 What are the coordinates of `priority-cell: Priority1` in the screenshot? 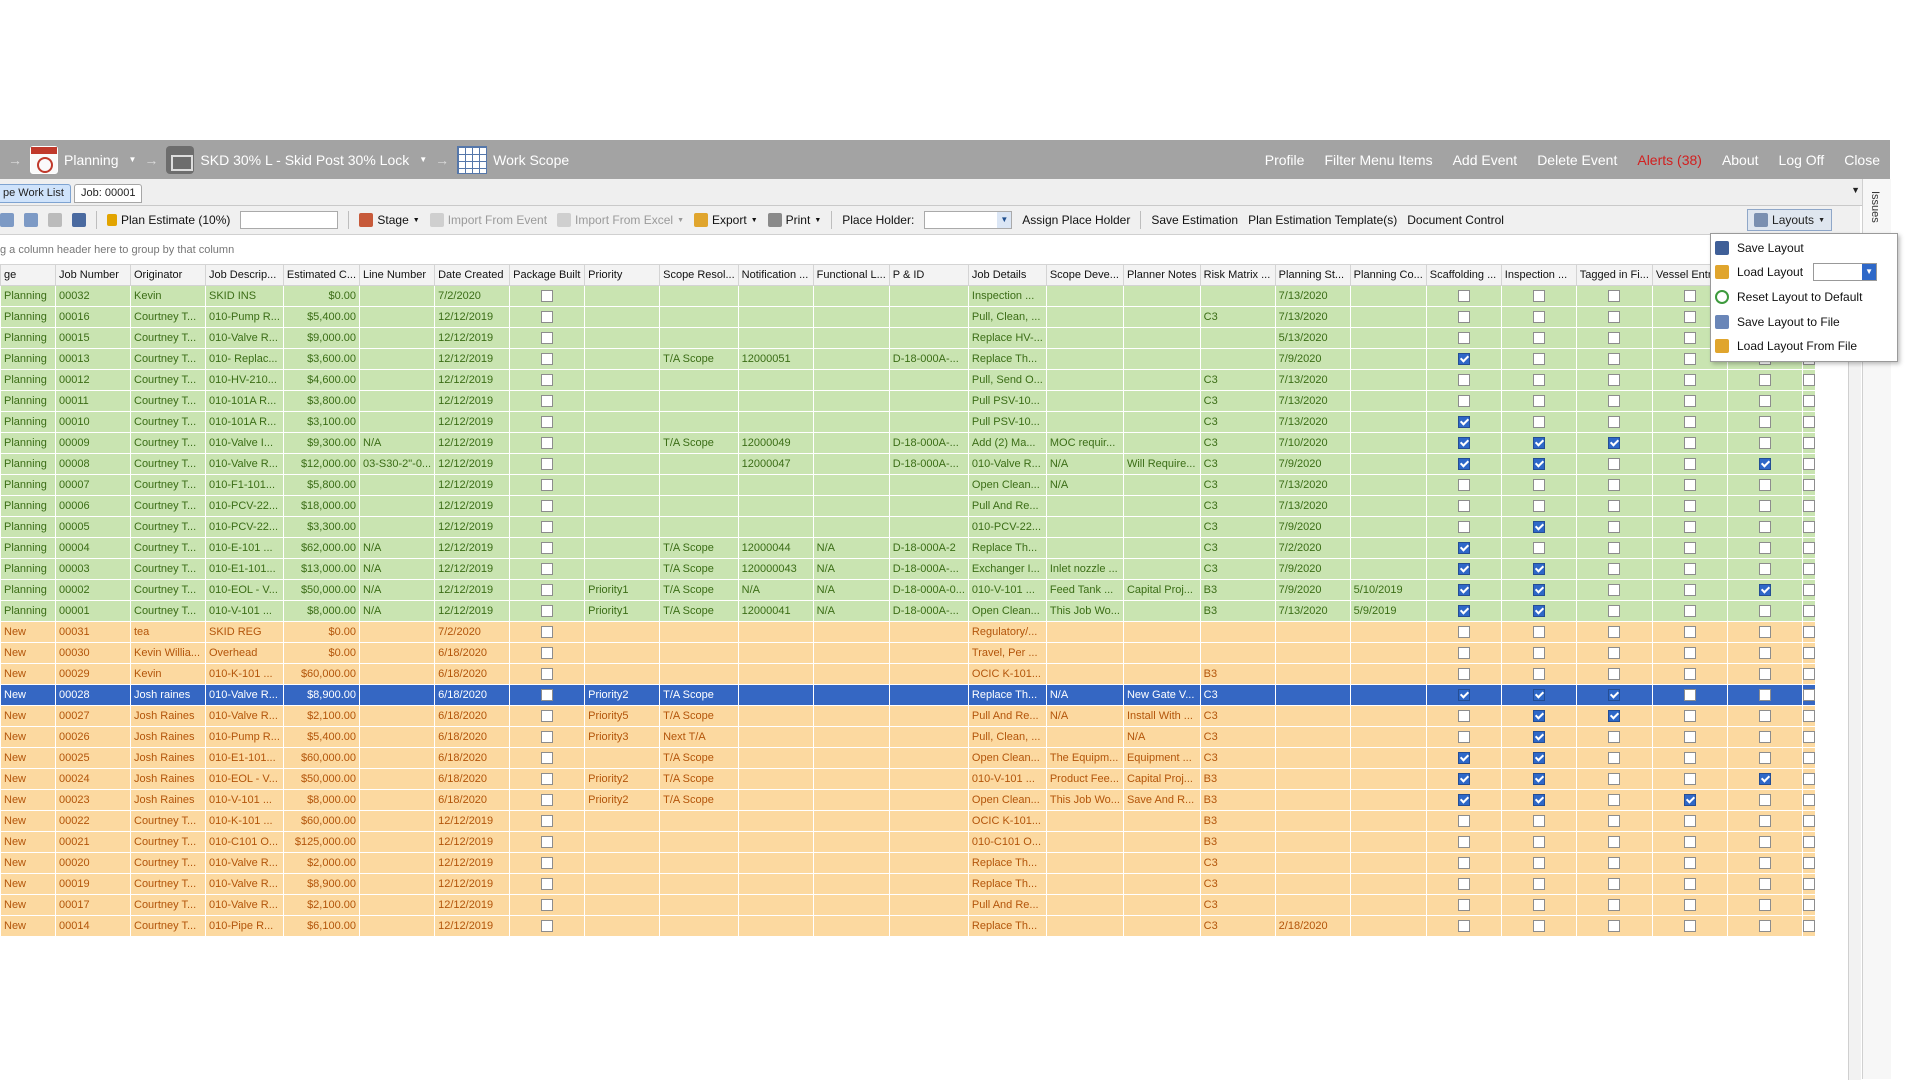 It's located at (622, 590).